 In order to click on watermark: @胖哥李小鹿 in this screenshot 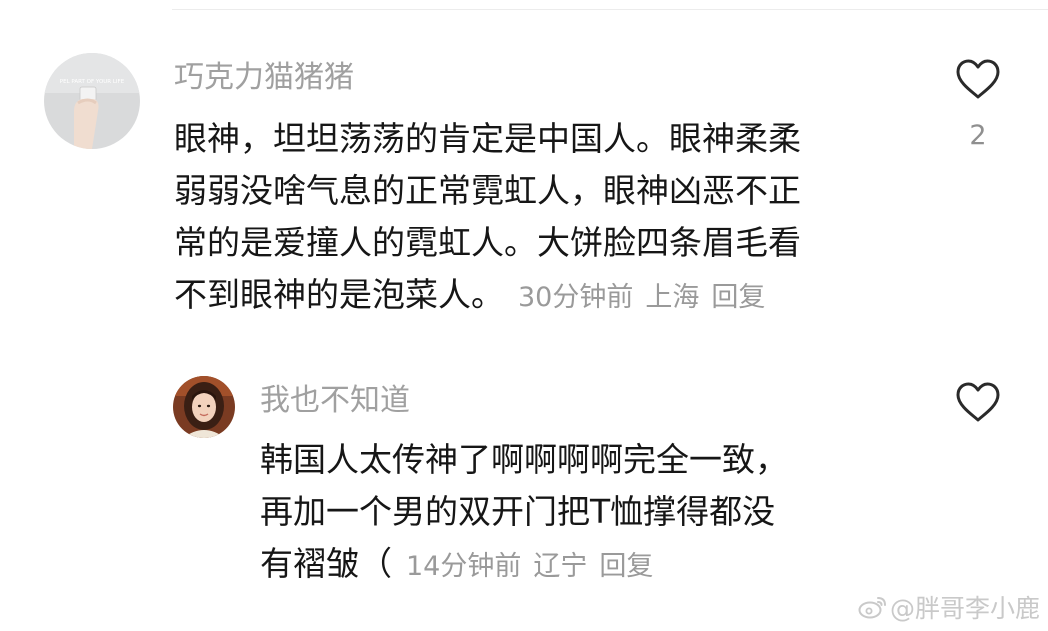, I will do `click(949, 607)`.